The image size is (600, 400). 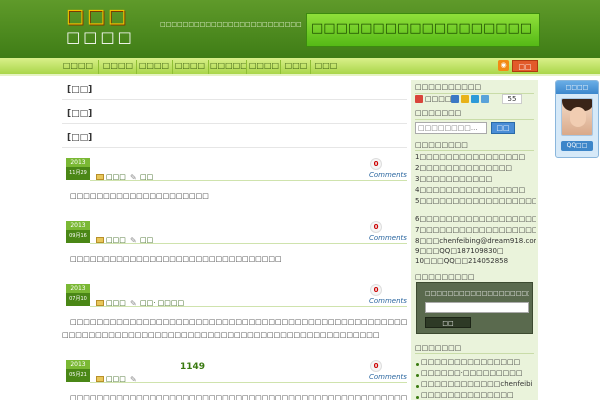 What do you see at coordinates (503, 65) in the screenshot?
I see `rss-icon: ◉` at bounding box center [503, 65].